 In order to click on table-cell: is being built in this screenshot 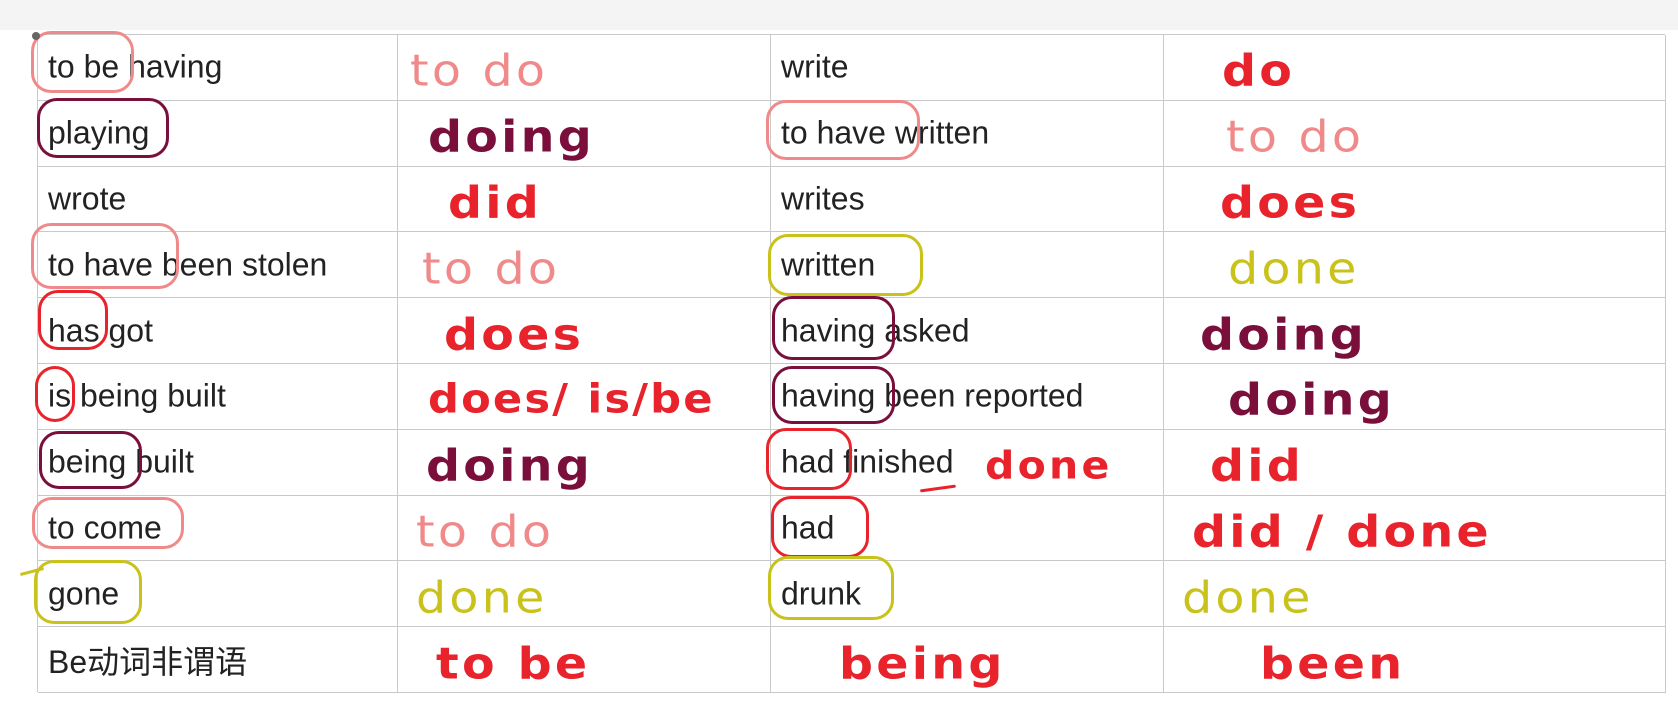, I will do `click(218, 396)`.